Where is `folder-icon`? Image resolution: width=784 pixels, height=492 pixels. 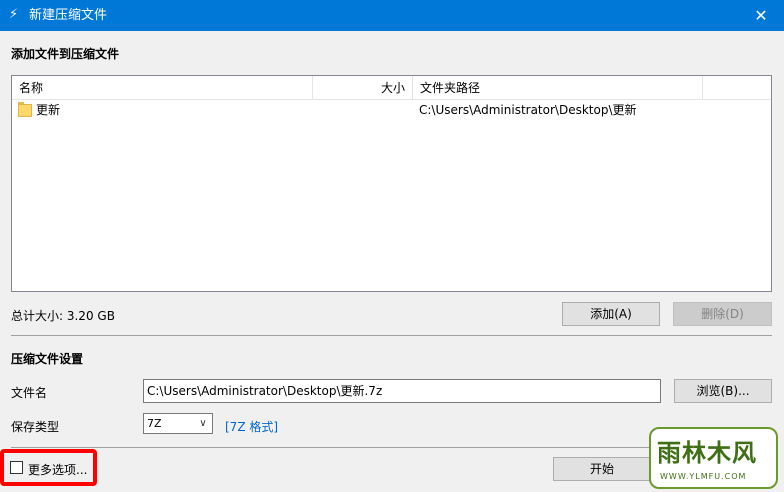 folder-icon is located at coordinates (25, 109).